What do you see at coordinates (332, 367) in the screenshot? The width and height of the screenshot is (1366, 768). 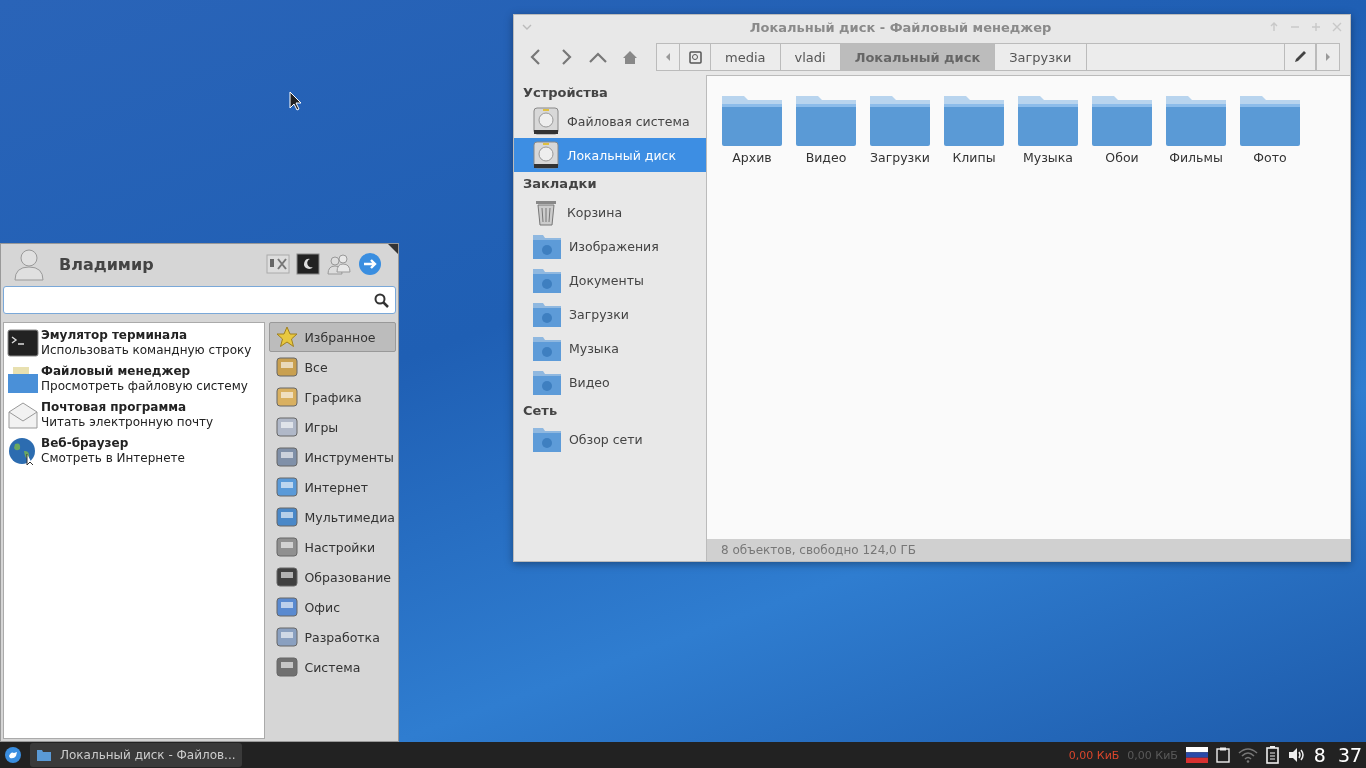 I see `category-item: Все` at bounding box center [332, 367].